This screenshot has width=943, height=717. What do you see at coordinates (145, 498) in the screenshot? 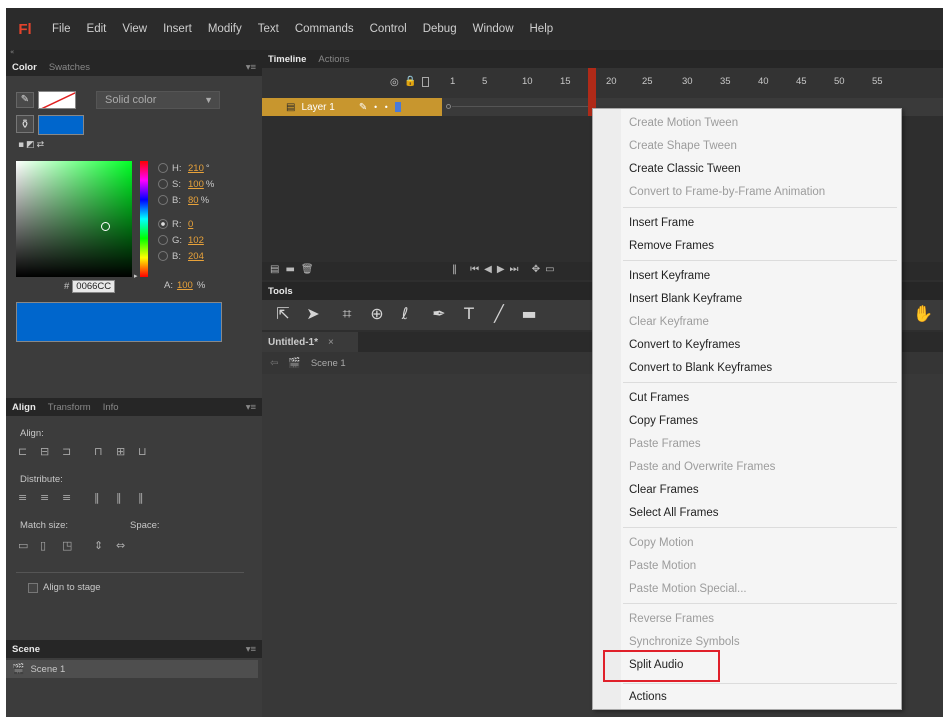
I see `distribute-right-icon: ‖` at bounding box center [145, 498].